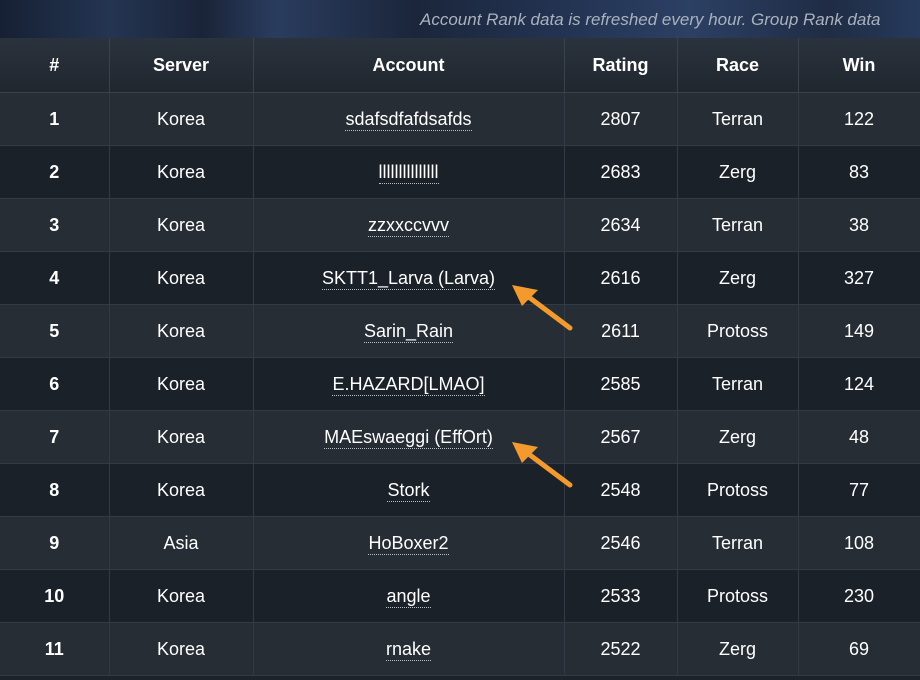 The height and width of the screenshot is (680, 920). I want to click on account-cell: Stork, so click(409, 490).